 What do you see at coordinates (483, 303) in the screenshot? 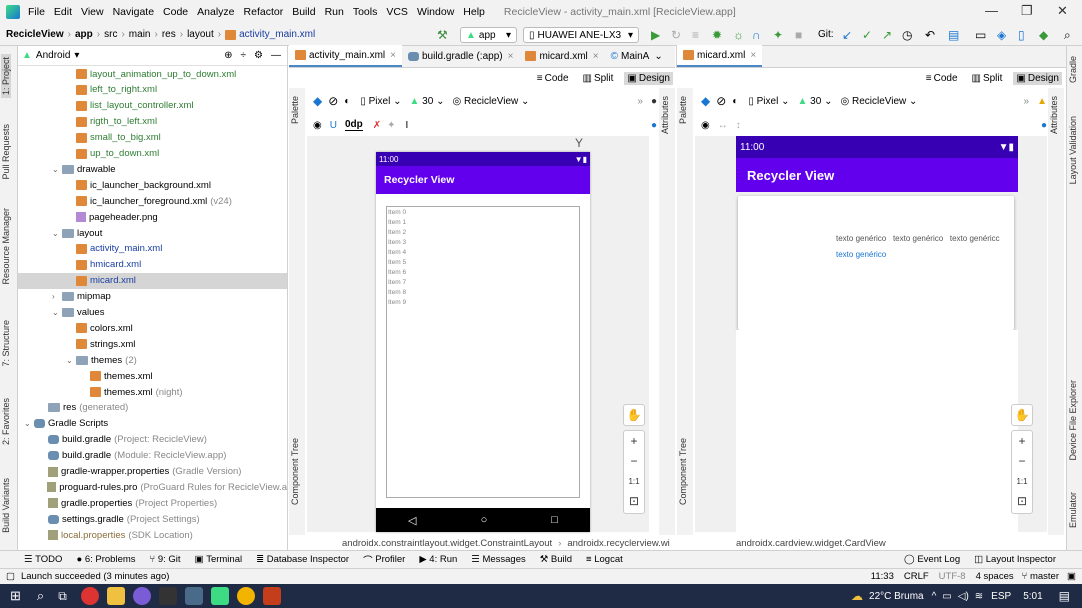
I see `recycler-item: Item 9` at bounding box center [483, 303].